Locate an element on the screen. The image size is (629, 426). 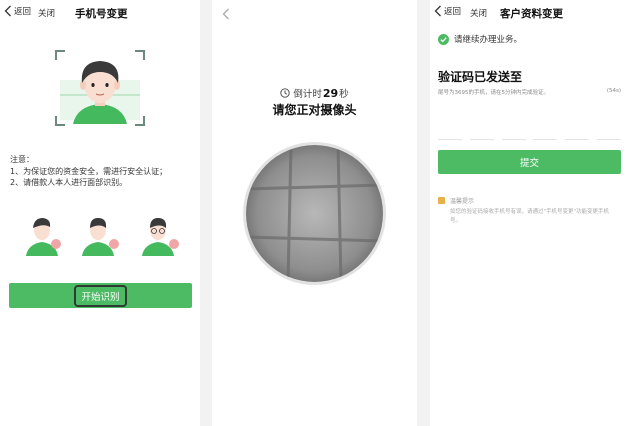
camera-preview is located at coordinates (314, 213).